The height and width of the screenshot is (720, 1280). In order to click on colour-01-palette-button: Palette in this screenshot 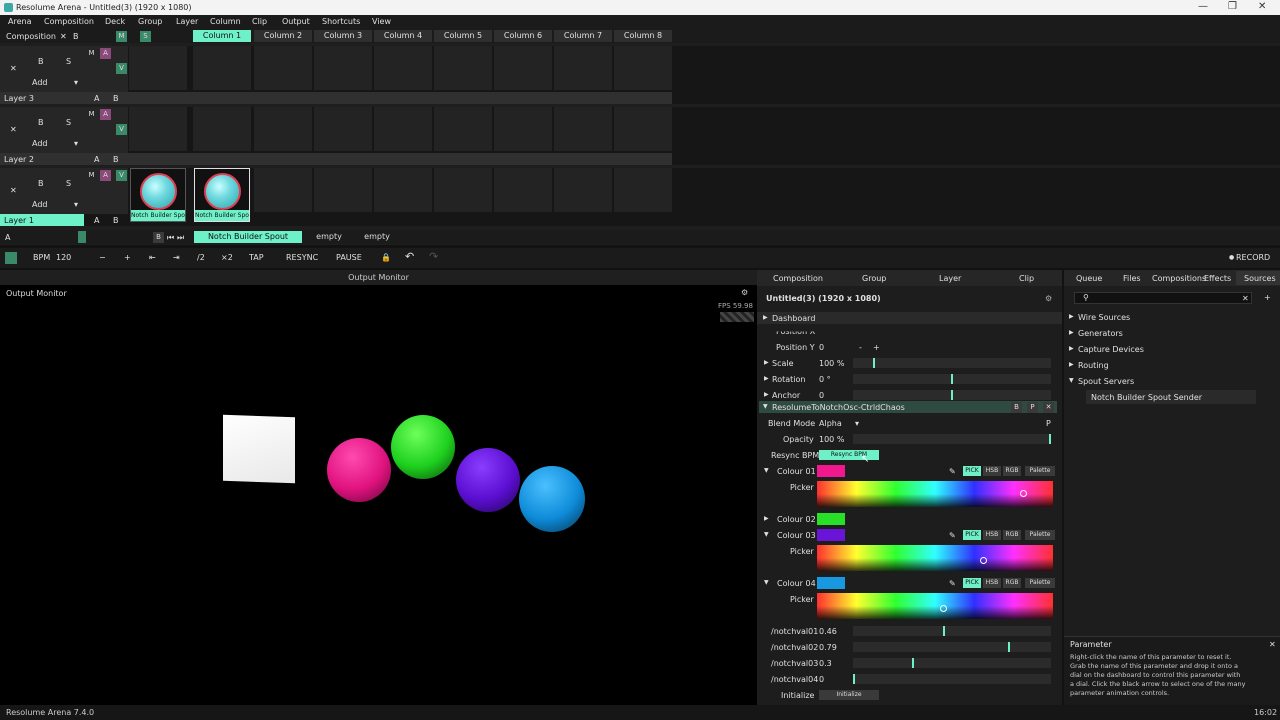, I will do `click(1040, 471)`.